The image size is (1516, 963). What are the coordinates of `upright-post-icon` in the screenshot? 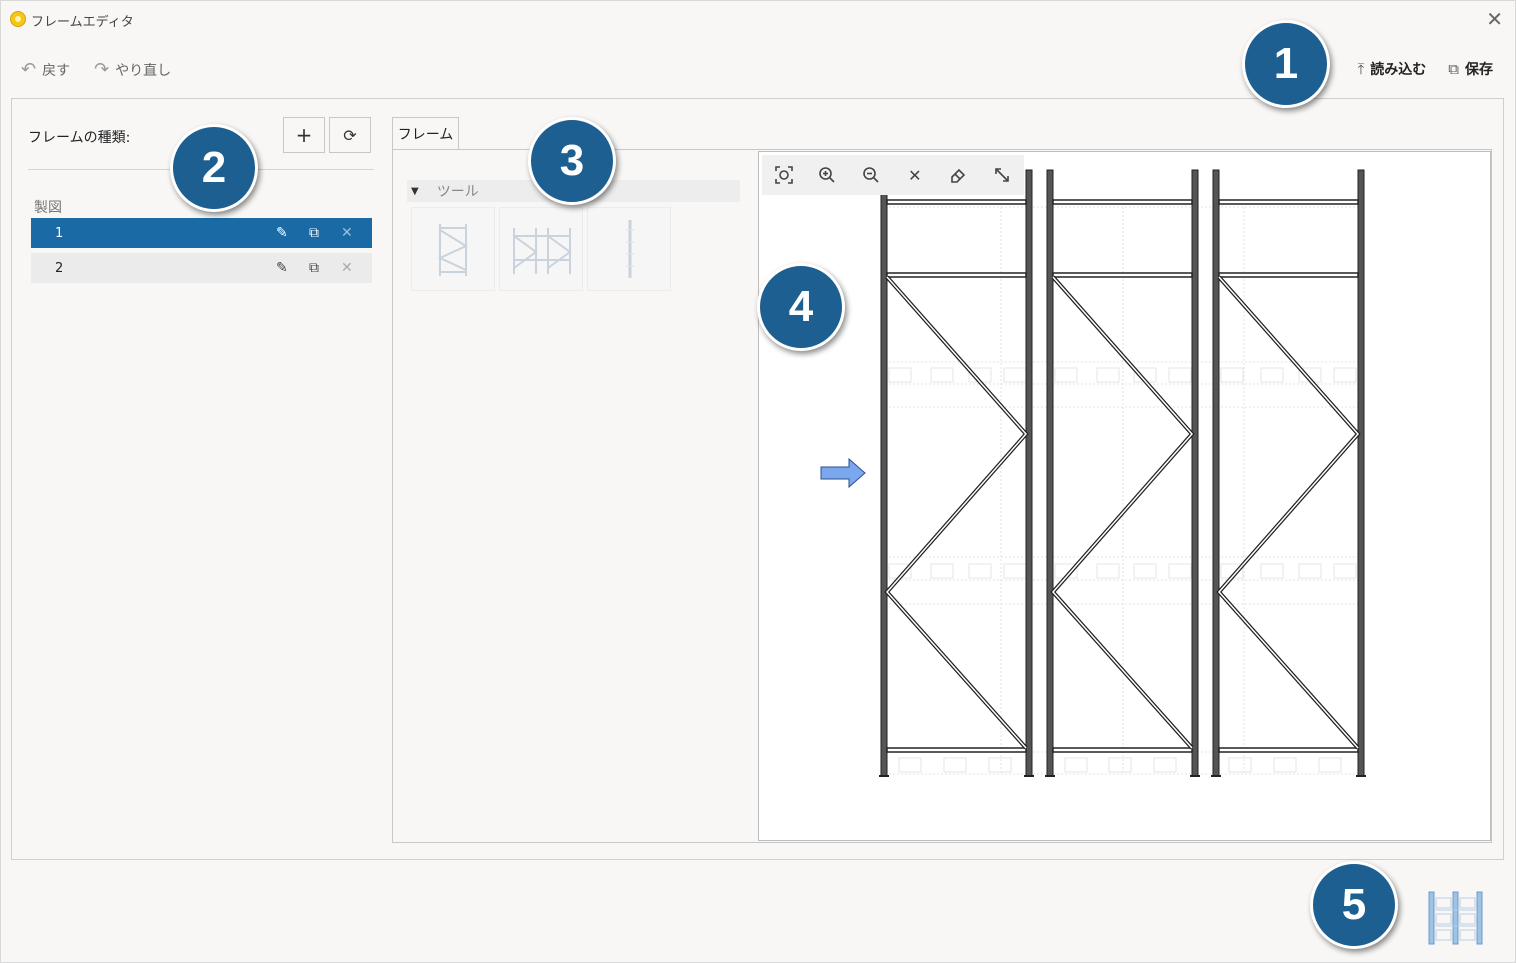 It's located at (630, 249).